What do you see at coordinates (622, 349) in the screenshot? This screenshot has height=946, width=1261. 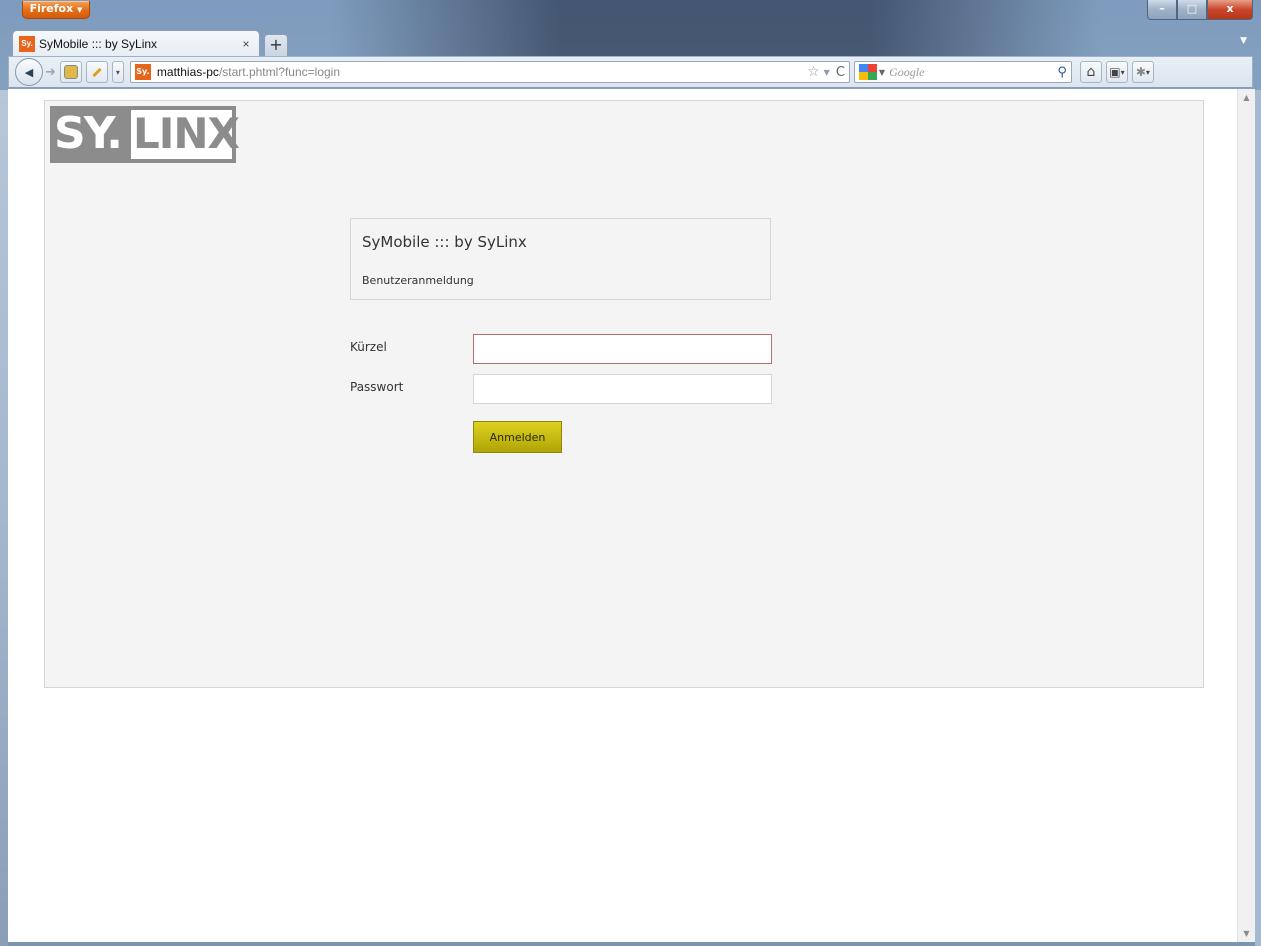 I see `username-field` at bounding box center [622, 349].